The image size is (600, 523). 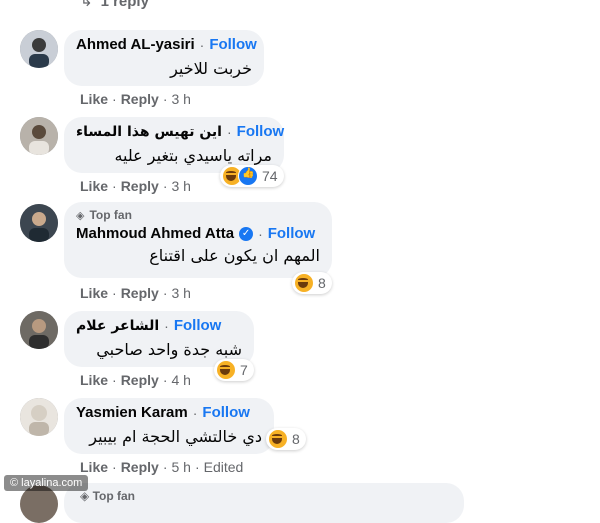 What do you see at coordinates (135, 44) in the screenshot?
I see `commenter-name: Ahmed AL-yasiri` at bounding box center [135, 44].